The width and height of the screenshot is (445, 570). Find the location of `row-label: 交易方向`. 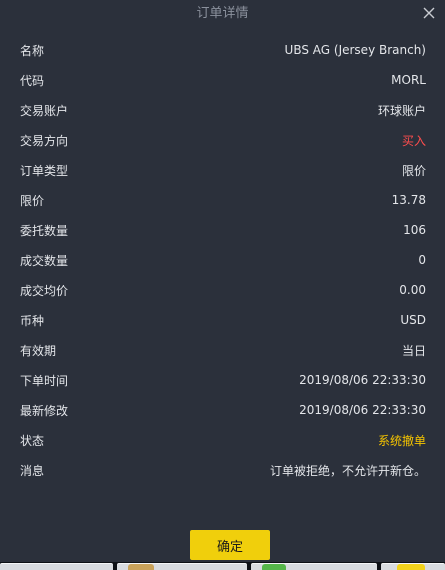

row-label: 交易方向 is located at coordinates (44, 140).